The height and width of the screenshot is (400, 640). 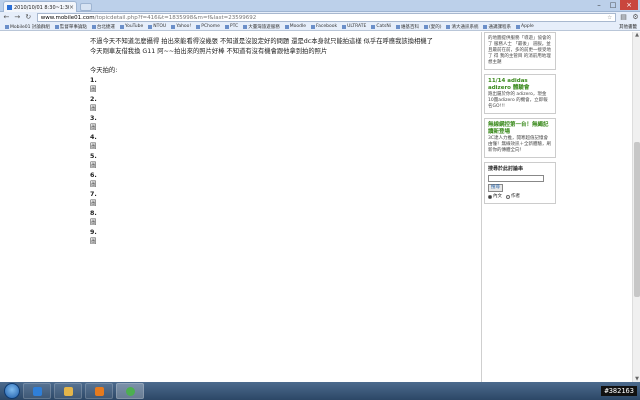 I want to click on url-host: www.mobile01.com, so click(x=67, y=17).